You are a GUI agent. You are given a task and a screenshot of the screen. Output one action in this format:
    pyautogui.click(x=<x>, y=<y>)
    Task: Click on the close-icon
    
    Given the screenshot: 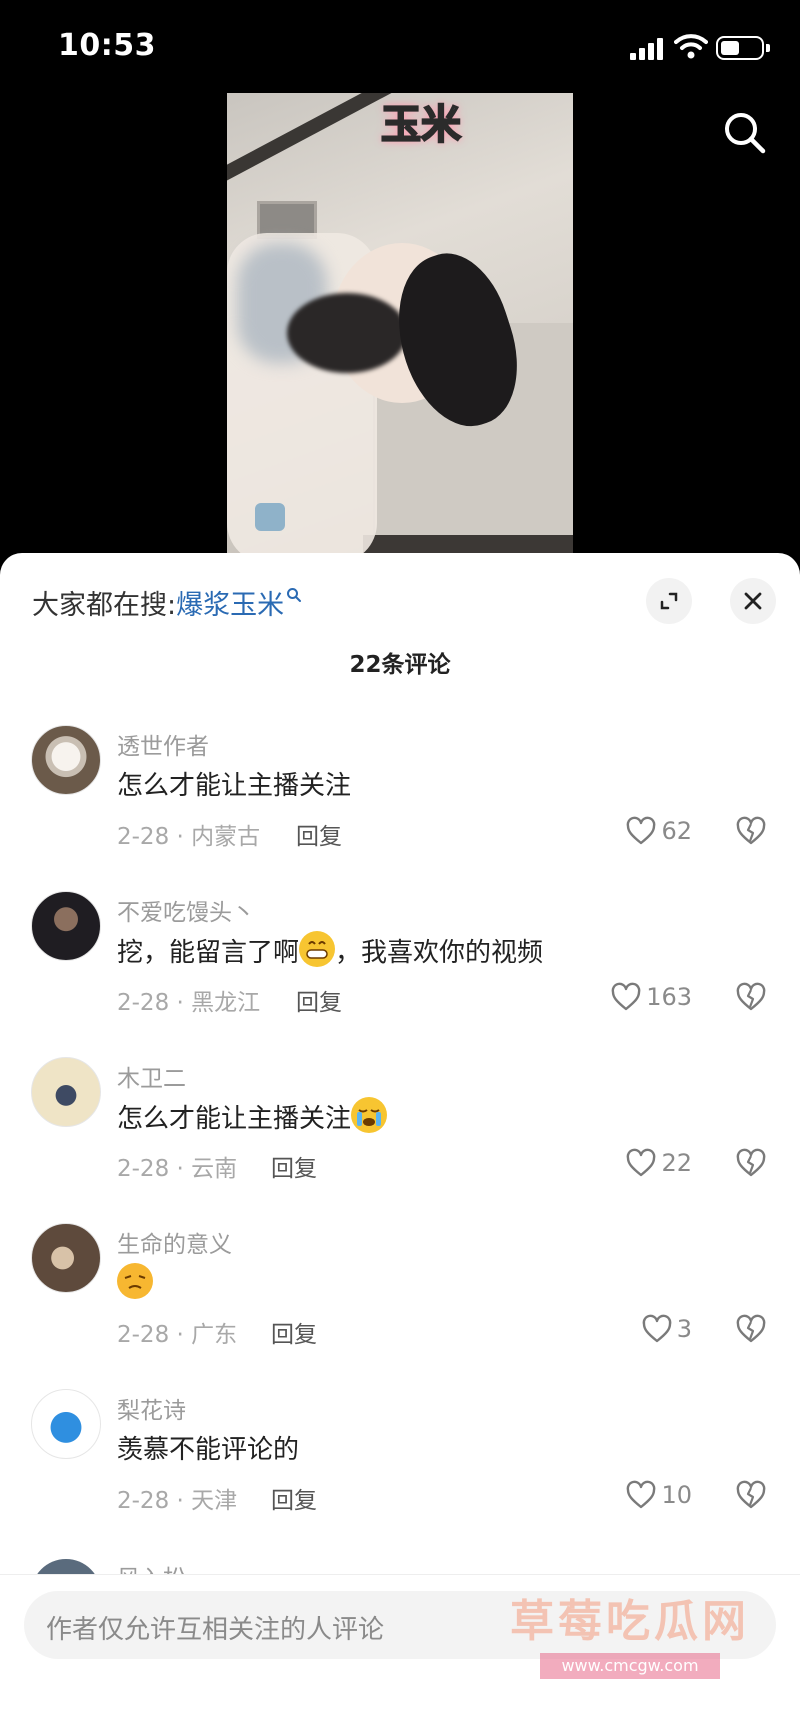 What is the action you would take?
    pyautogui.click(x=753, y=601)
    